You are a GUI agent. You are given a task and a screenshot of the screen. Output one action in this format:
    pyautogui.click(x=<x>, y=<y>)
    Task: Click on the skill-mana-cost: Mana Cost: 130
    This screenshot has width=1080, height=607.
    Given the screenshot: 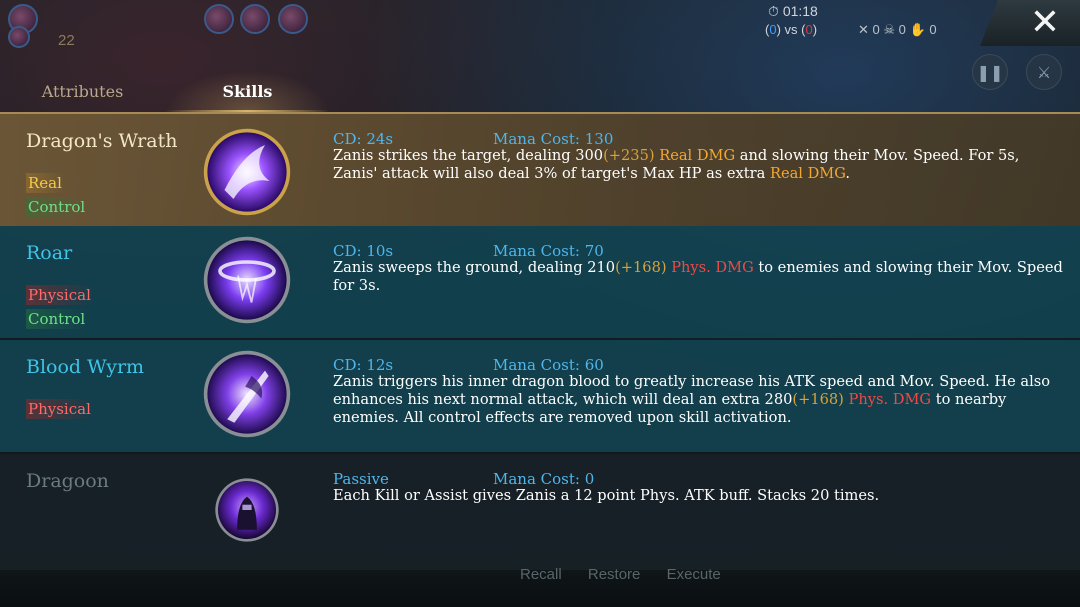 What is the action you would take?
    pyautogui.click(x=553, y=139)
    